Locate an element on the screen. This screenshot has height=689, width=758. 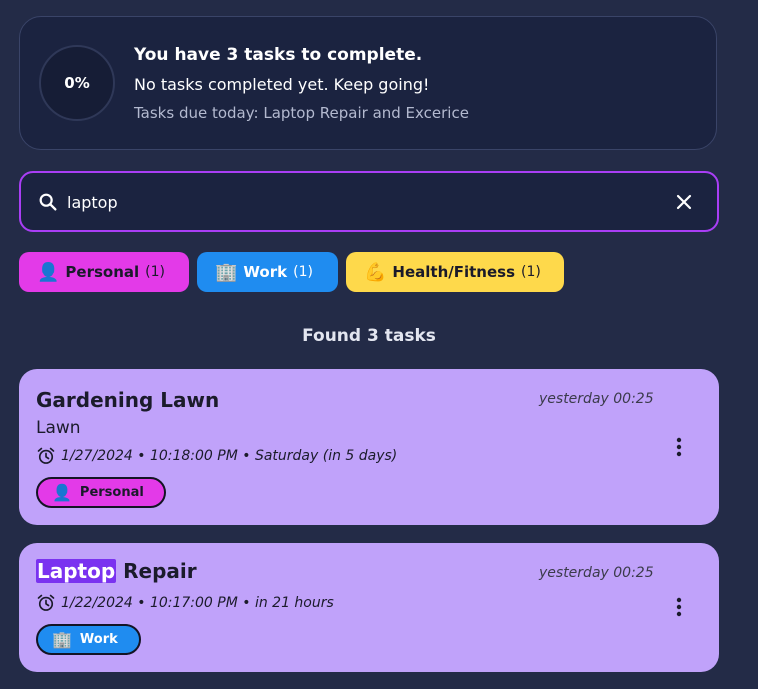
task-title: Gardening Lawn is located at coordinates (128, 400).